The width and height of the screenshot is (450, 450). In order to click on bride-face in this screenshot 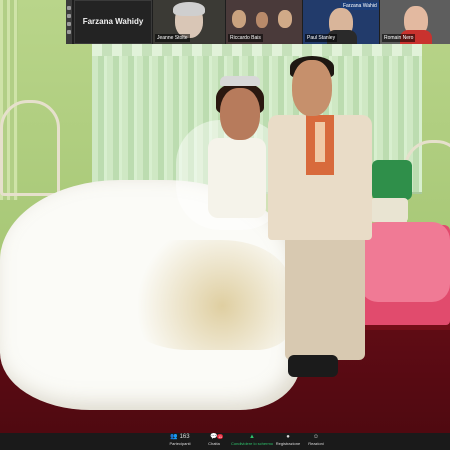, I will do `click(240, 114)`.